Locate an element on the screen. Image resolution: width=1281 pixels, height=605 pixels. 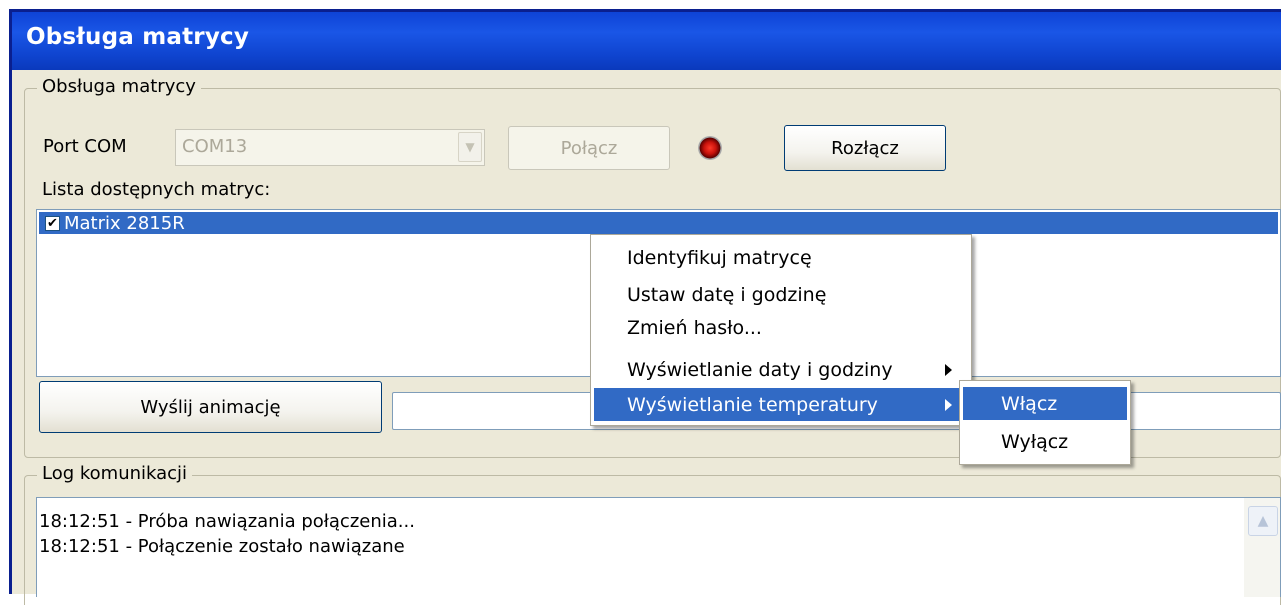
log-scrollbar: ▲ is located at coordinates (1262, 547).